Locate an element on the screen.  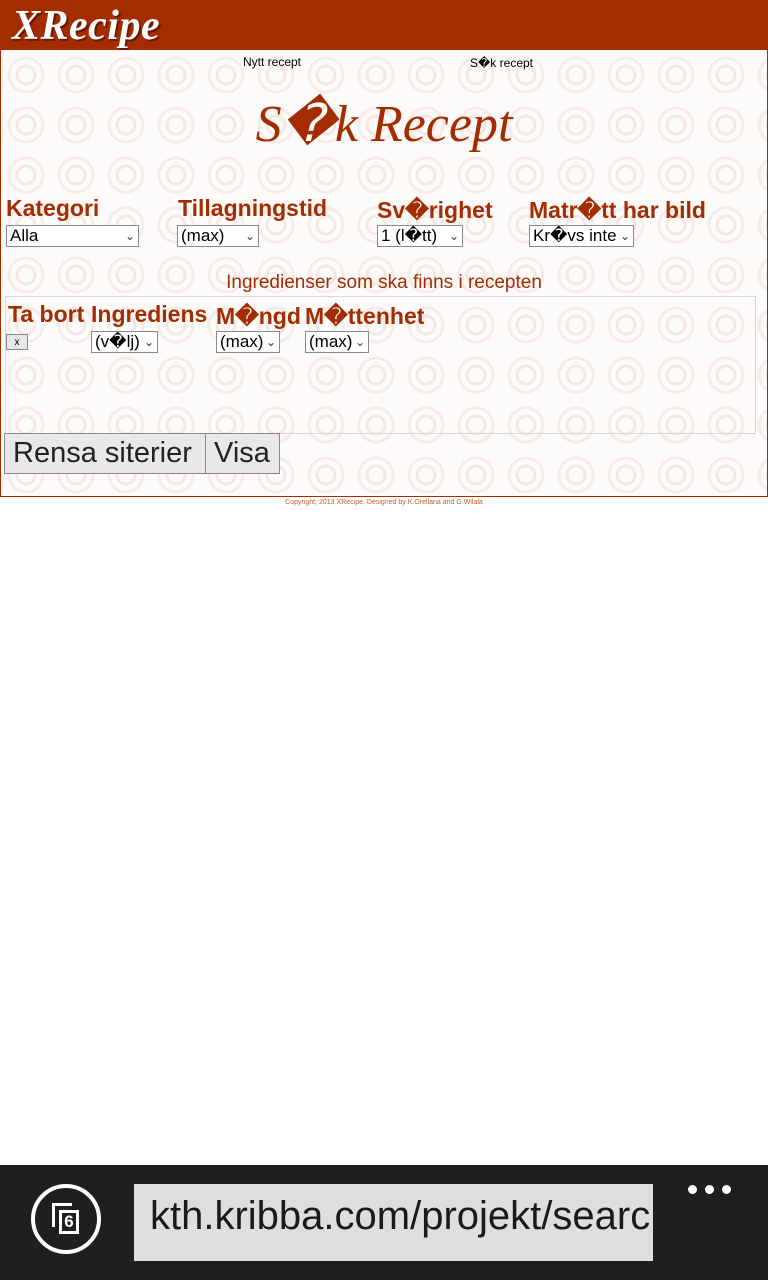
has-image-label: Matr�tt har bild is located at coordinates (617, 210).